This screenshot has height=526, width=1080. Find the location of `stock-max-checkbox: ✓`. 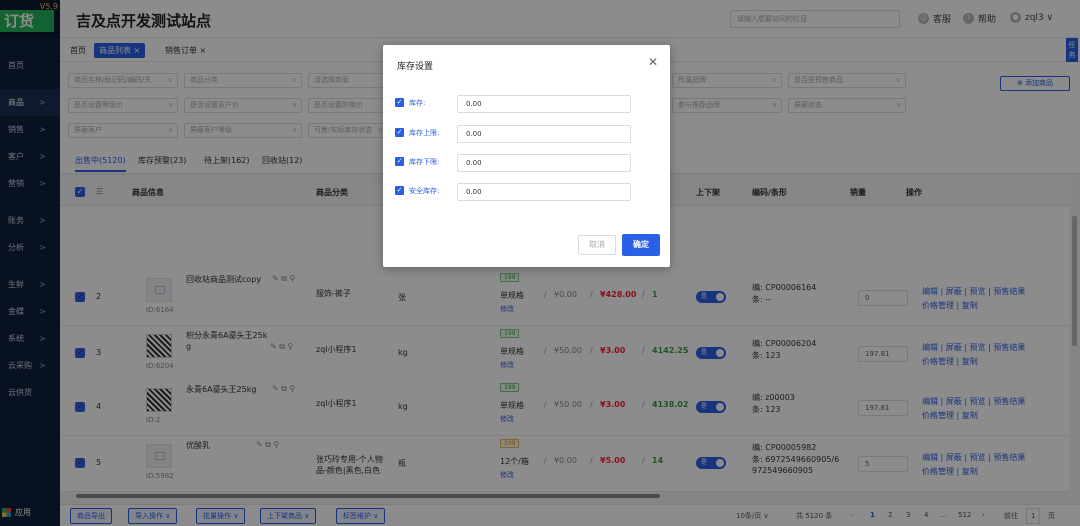

stock-max-checkbox: ✓ is located at coordinates (399, 132).